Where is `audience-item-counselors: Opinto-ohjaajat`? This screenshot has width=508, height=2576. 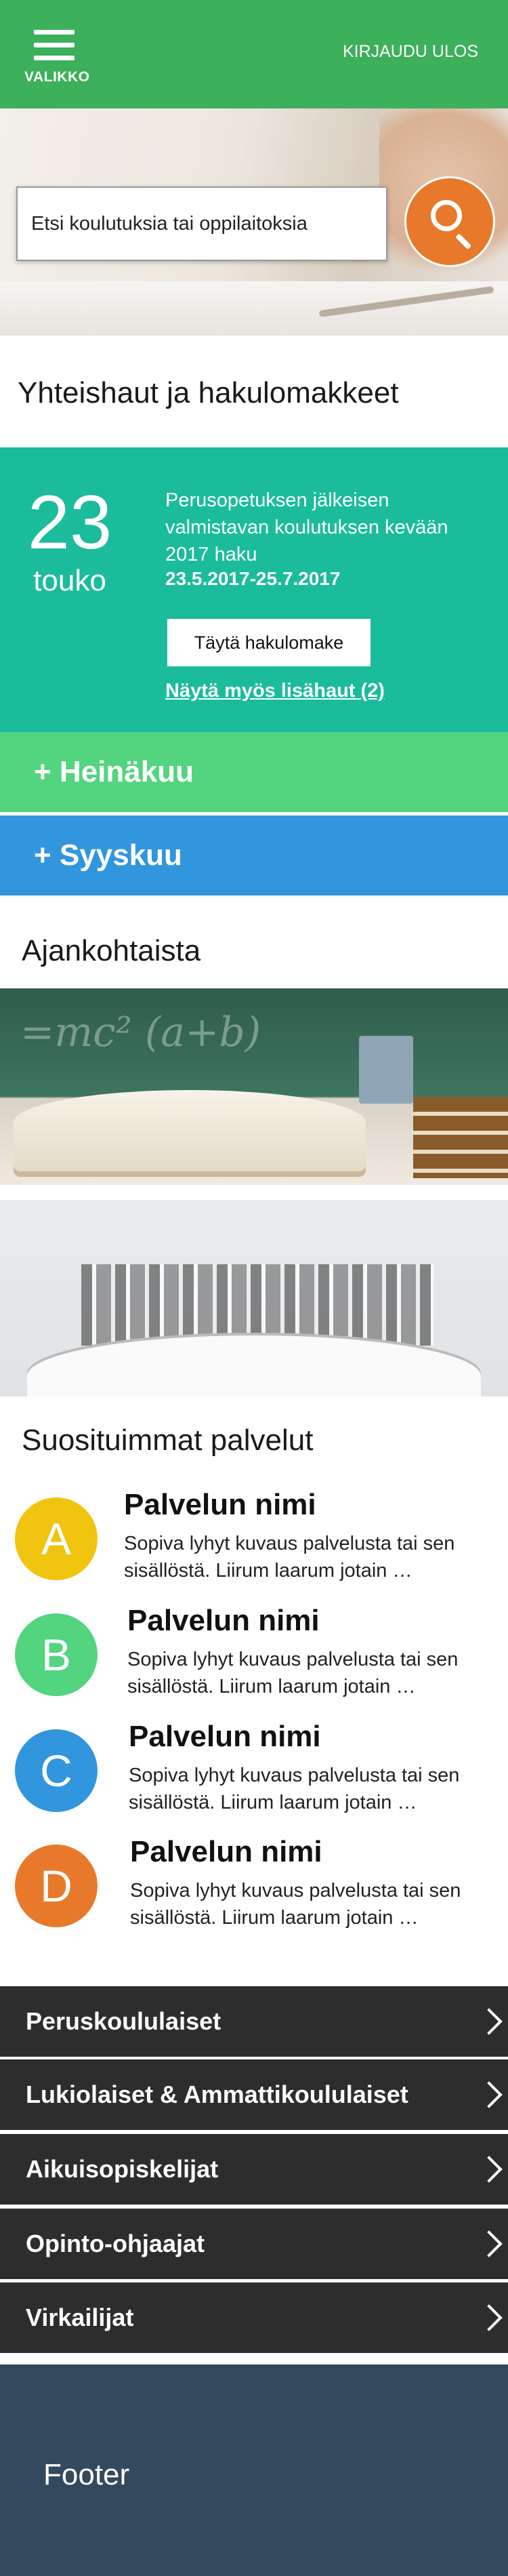 audience-item-counselors: Opinto-ohjaajat is located at coordinates (254, 2244).